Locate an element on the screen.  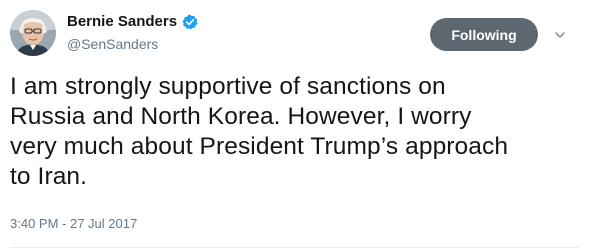
profile-photo-icon is located at coordinates (33, 33).